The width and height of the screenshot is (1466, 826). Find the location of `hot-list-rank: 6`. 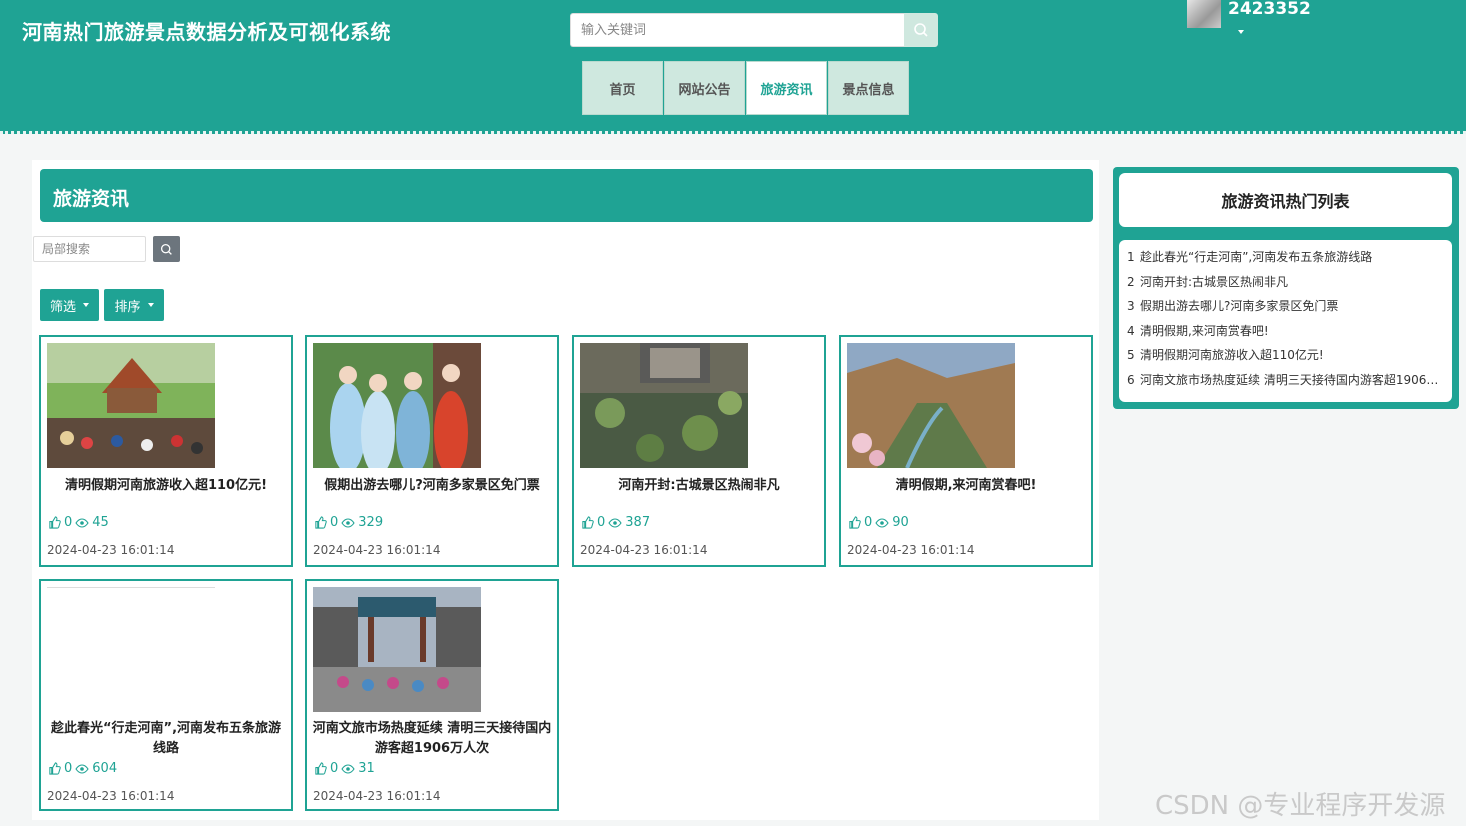

hot-list-rank: 6 is located at coordinates (1131, 379).